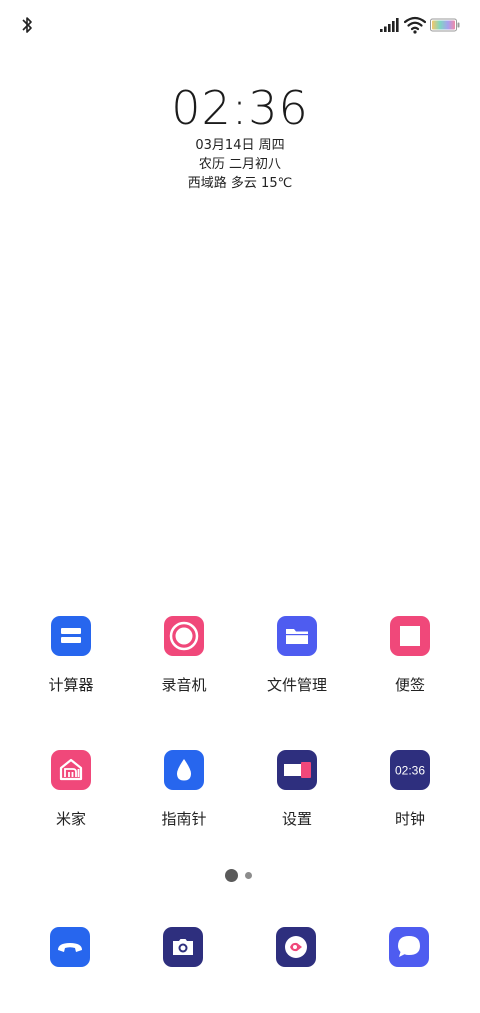 The width and height of the screenshot is (480, 1013). I want to click on app-label: 计算器, so click(71, 685).